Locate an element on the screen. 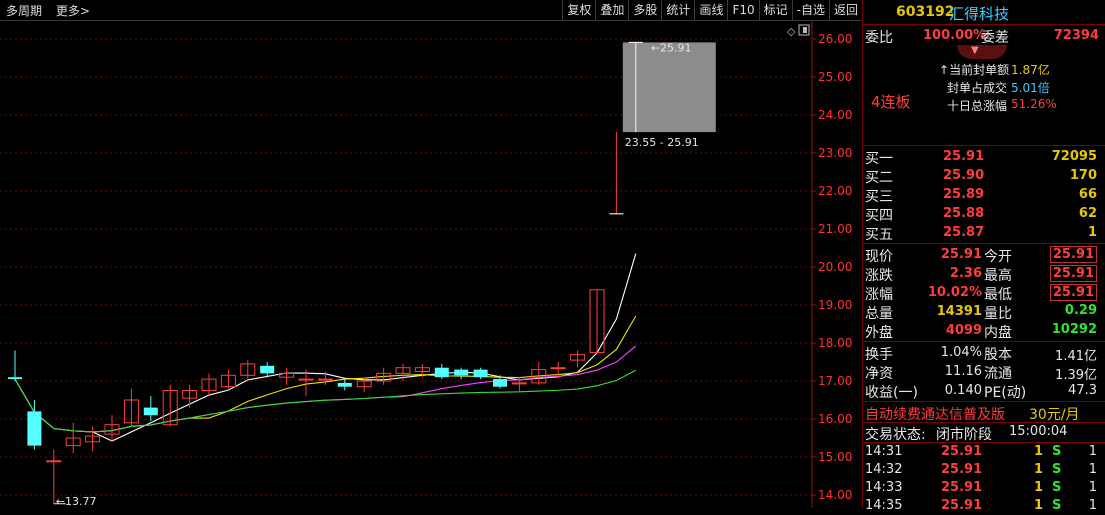  draw-line-button: 画线 is located at coordinates (710, 10).